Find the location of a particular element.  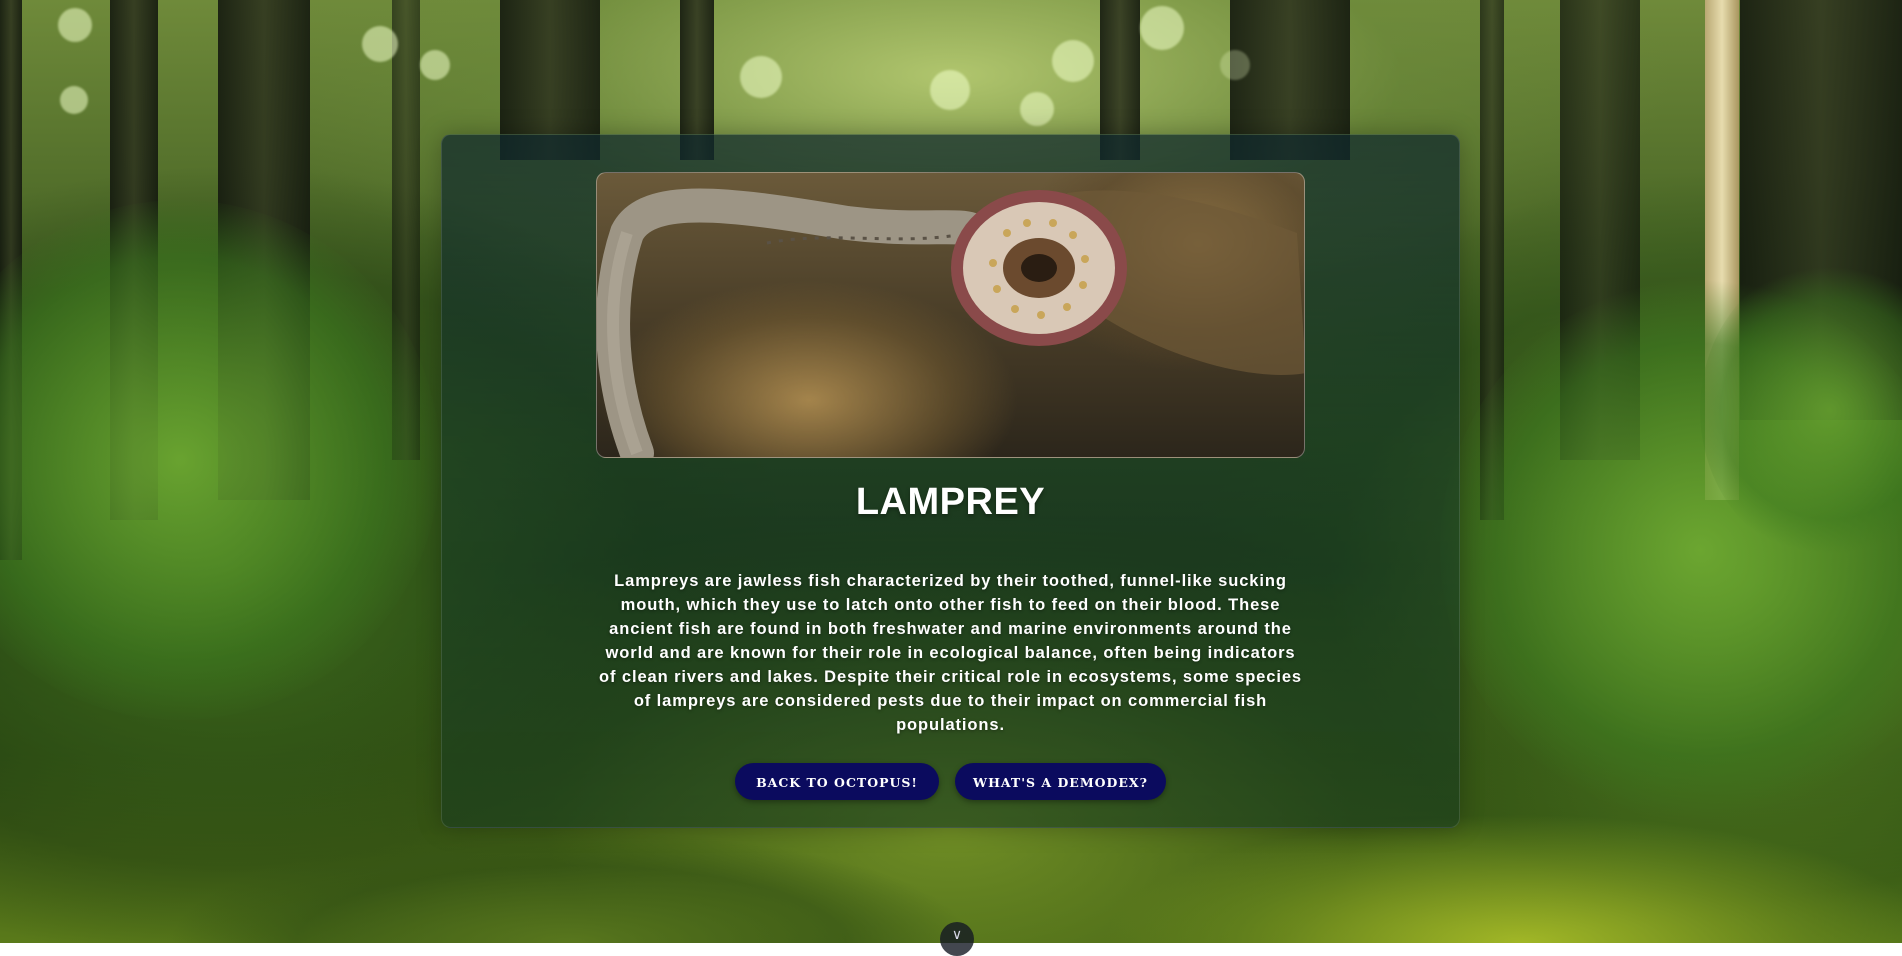

fern-foliage is located at coordinates (220, 460).